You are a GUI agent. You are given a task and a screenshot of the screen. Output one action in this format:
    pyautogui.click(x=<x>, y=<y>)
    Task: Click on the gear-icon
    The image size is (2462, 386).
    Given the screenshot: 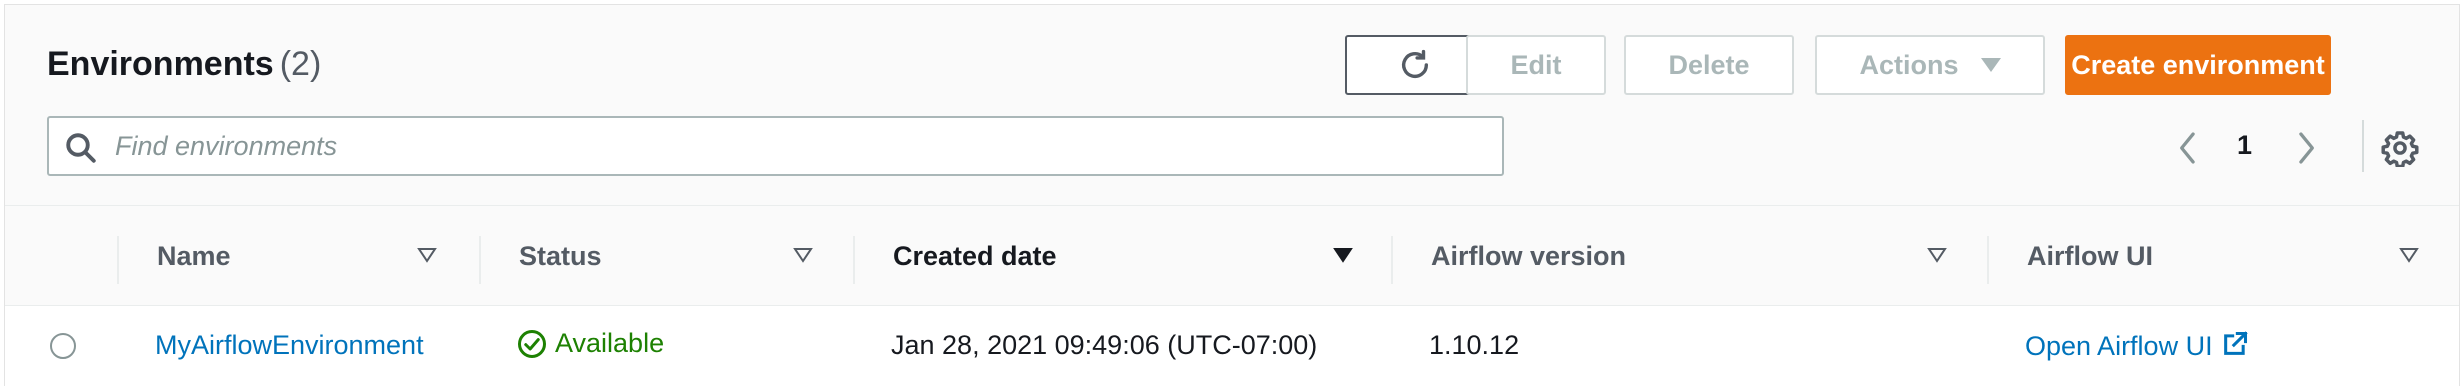 What is the action you would take?
    pyautogui.click(x=2400, y=148)
    